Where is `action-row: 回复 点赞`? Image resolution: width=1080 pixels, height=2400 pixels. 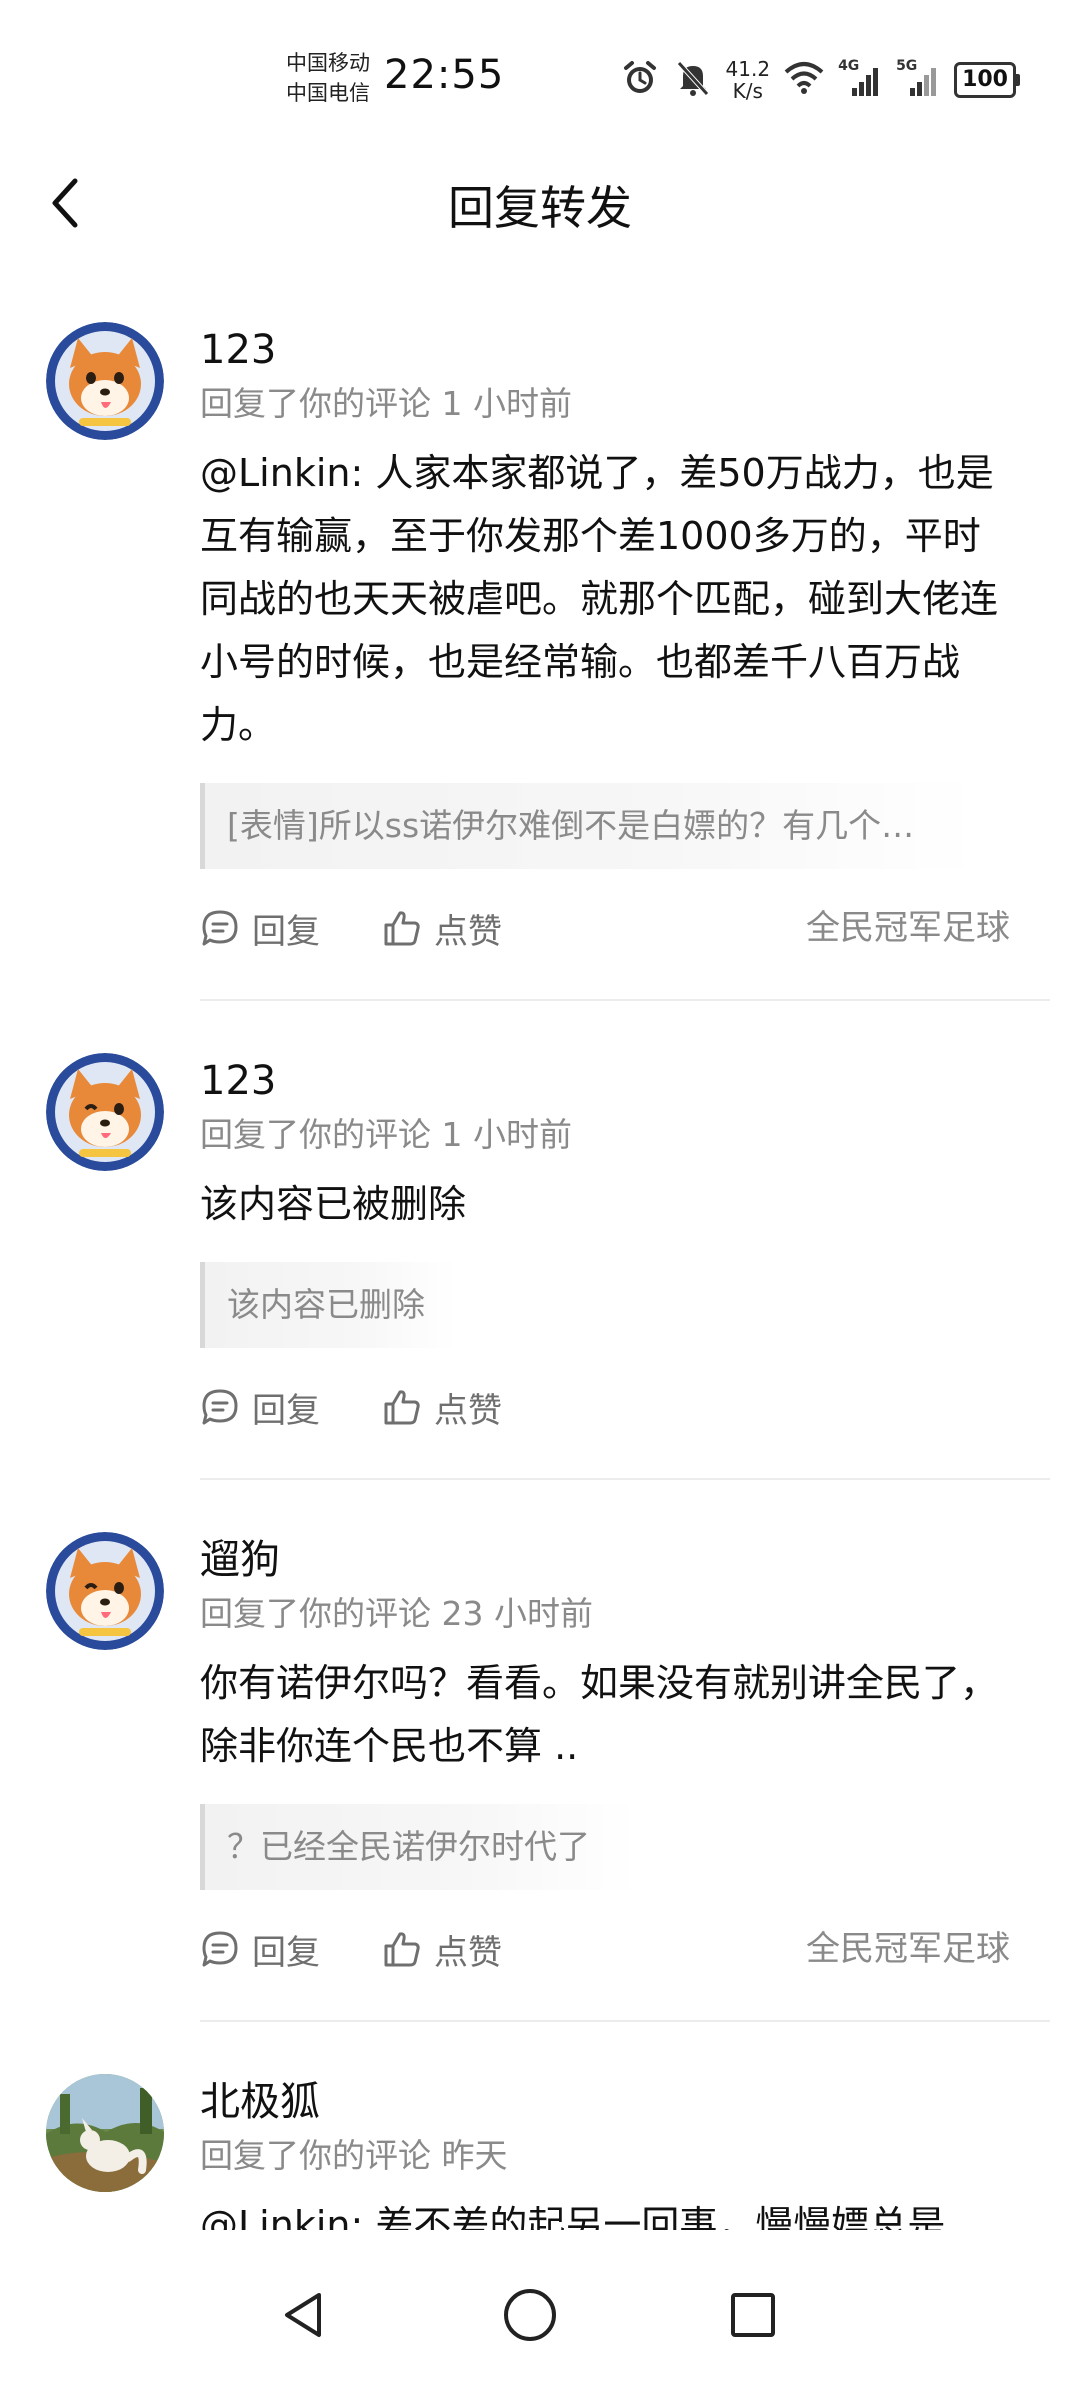 action-row: 回复 点赞 is located at coordinates (625, 1407).